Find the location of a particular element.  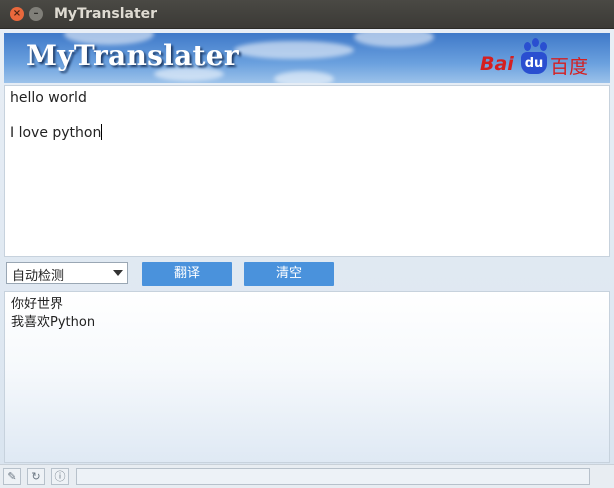

window-title: MyTranslater is located at coordinates (106, 14).